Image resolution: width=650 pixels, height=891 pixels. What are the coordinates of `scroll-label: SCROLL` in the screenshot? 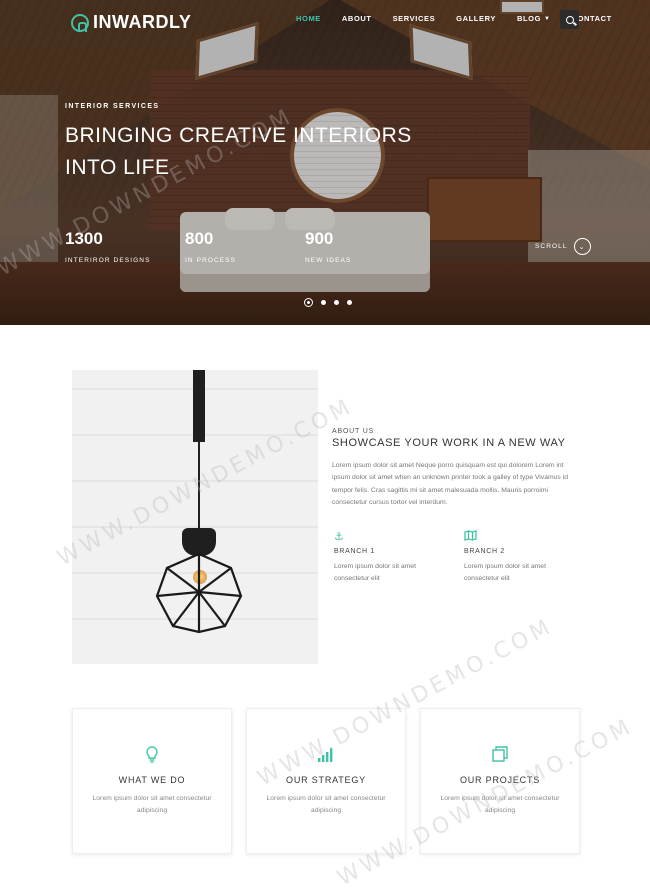 It's located at (551, 246).